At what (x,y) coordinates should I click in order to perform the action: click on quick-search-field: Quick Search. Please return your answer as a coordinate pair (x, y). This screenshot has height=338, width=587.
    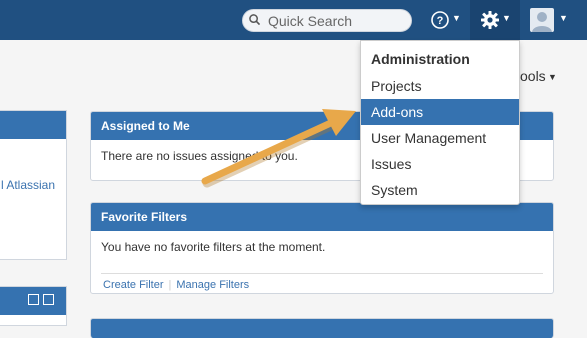
    Looking at the image, I should click on (327, 20).